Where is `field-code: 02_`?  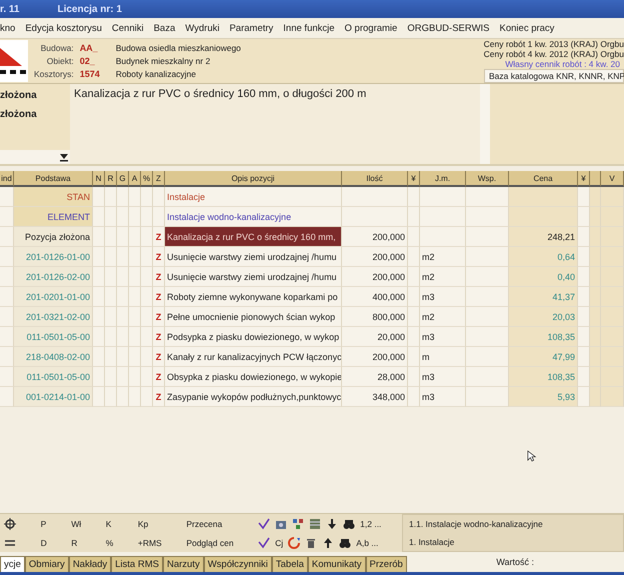 field-code: 02_ is located at coordinates (88, 61).